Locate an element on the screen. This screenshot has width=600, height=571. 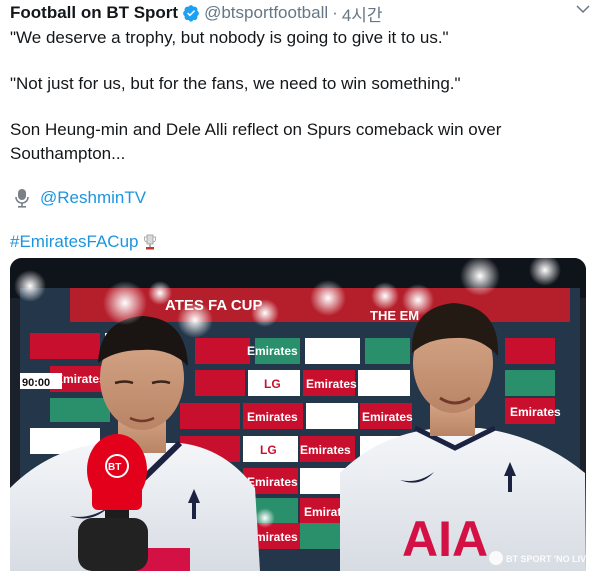
scoreboard-clock: 90:00 is located at coordinates (36, 383).